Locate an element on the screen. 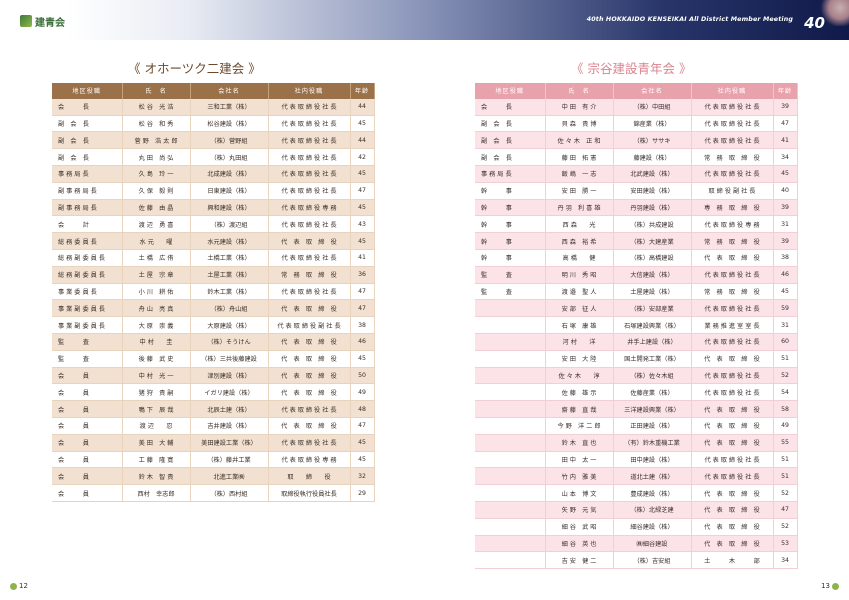 This screenshot has width=849, height=600. table-row: 副 会 長藤 田 拓 憲藤建設（株）常 務 取 締 役 34 is located at coordinates (636, 157).